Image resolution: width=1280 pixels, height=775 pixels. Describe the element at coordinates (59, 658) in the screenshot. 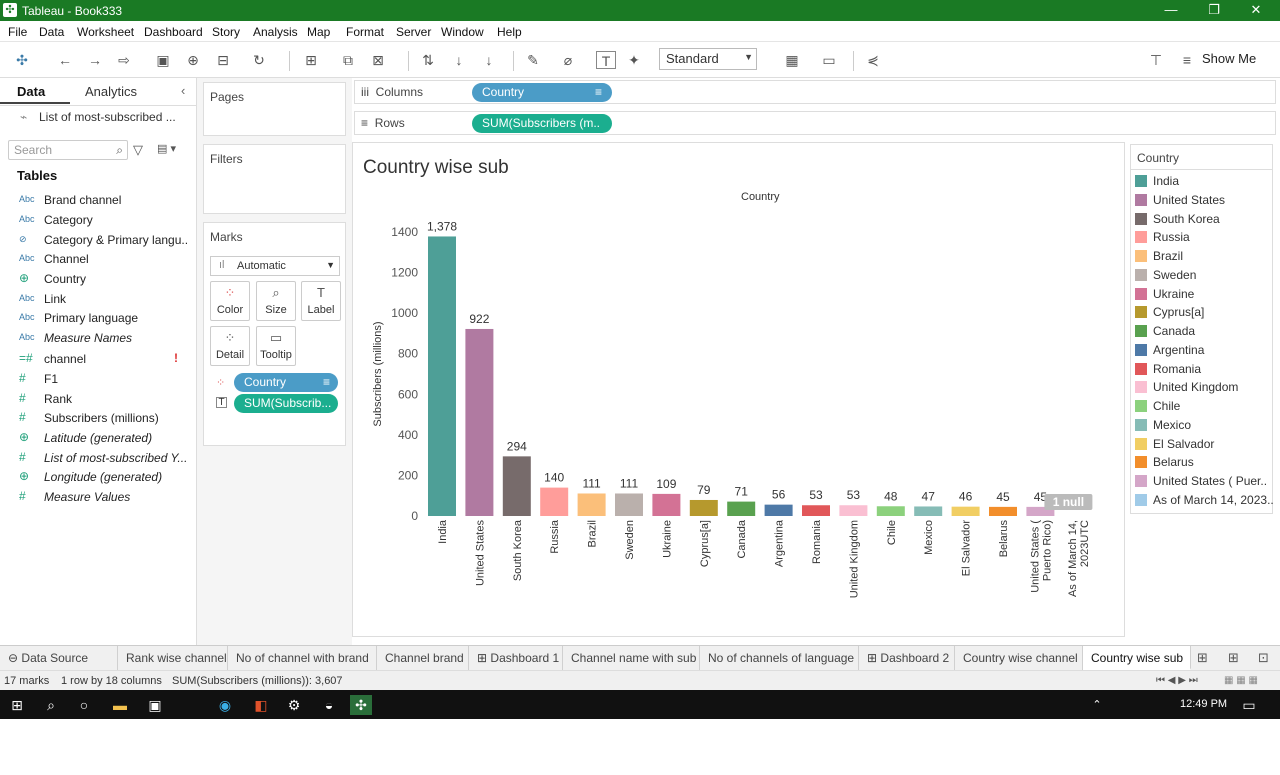

I see `tab-data-source: ⊖ Data Source` at that location.